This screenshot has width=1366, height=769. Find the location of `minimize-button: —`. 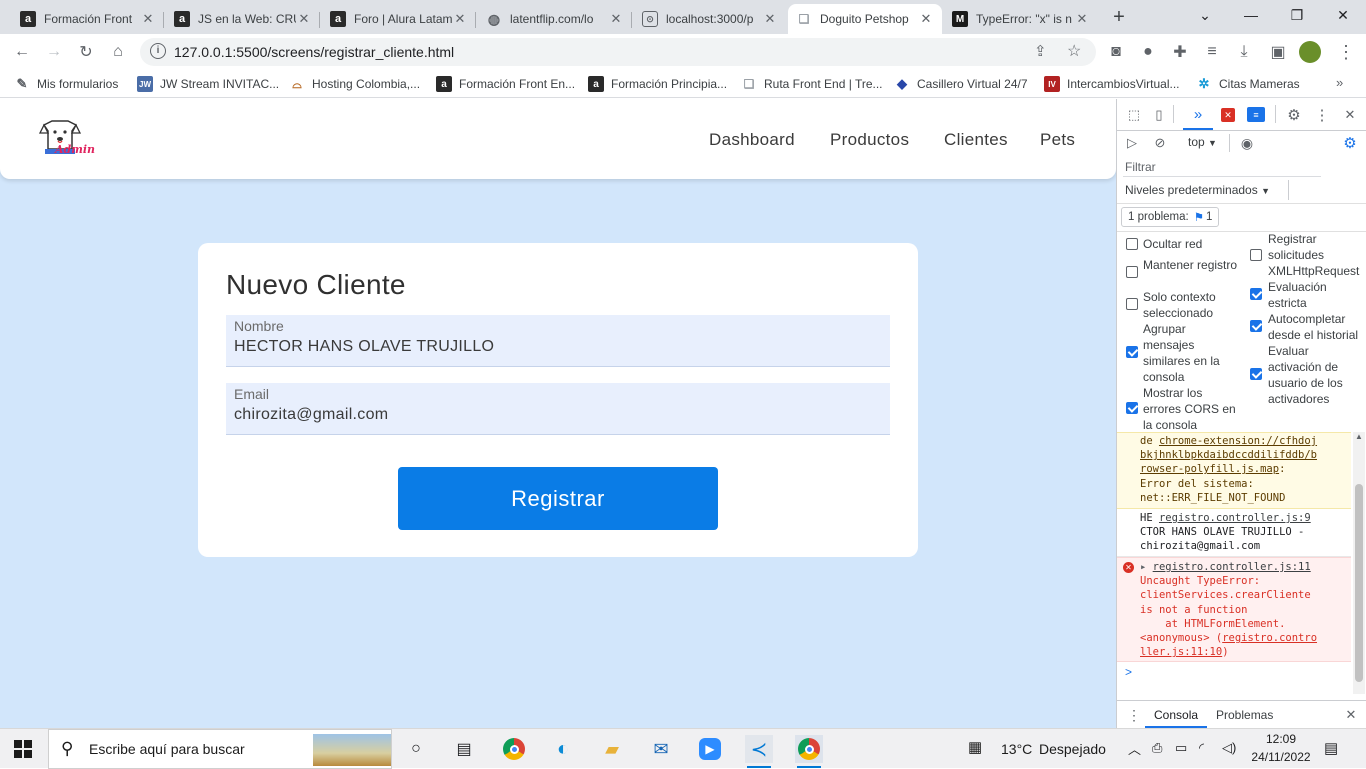

minimize-button: — is located at coordinates (1251, 15).